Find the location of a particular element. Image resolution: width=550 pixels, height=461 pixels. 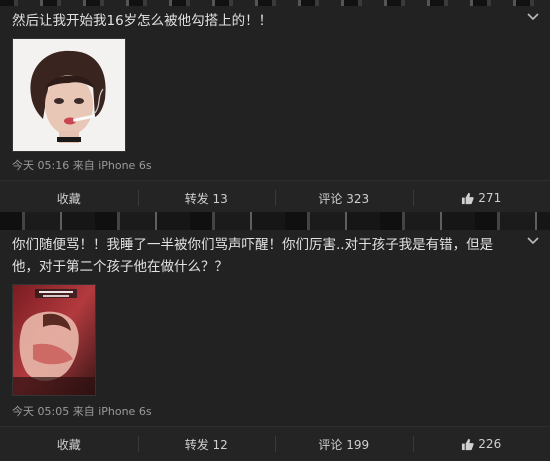

repost-button: 转发 12 is located at coordinates (207, 444).